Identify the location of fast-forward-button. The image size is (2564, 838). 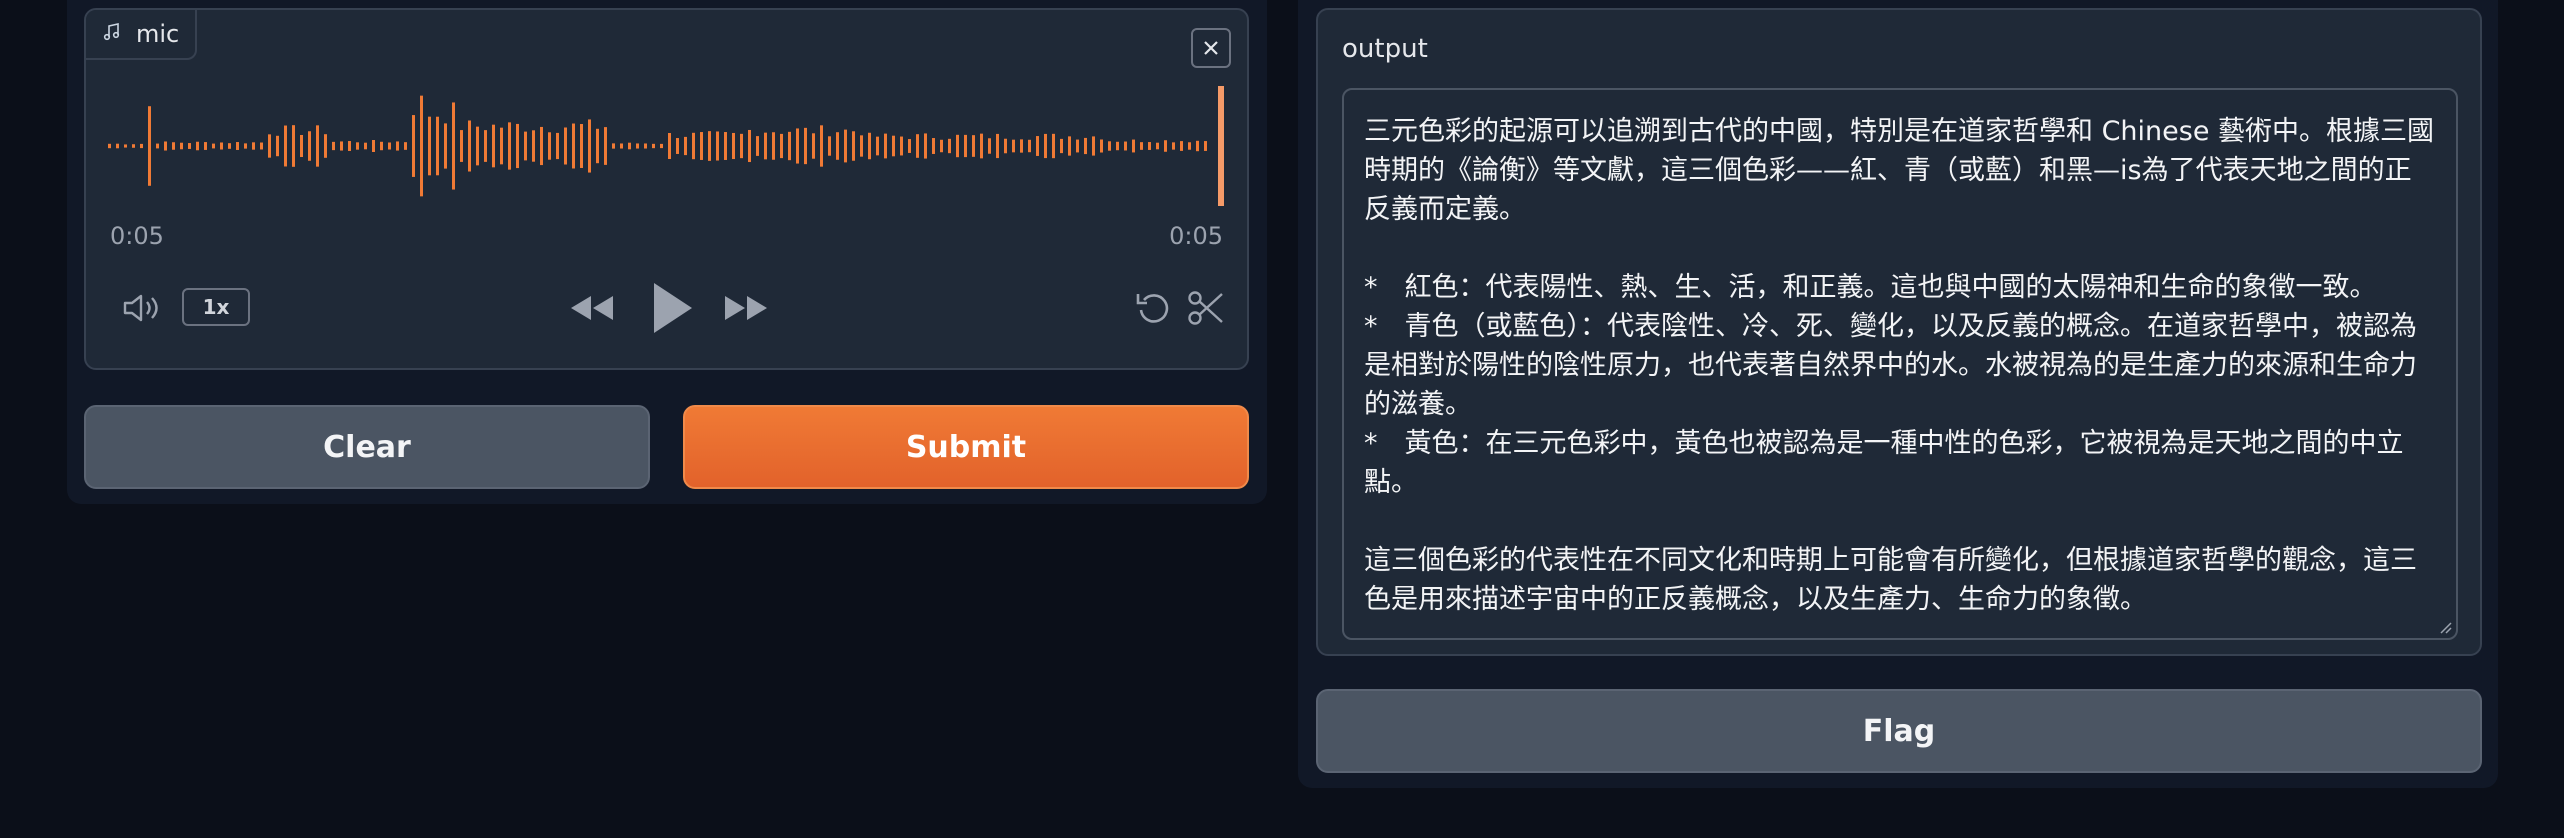
(747, 308).